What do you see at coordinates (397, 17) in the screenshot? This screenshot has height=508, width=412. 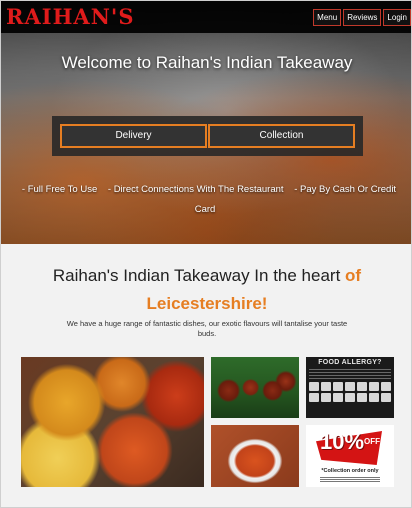 I see `nav-login-link: Login` at bounding box center [397, 17].